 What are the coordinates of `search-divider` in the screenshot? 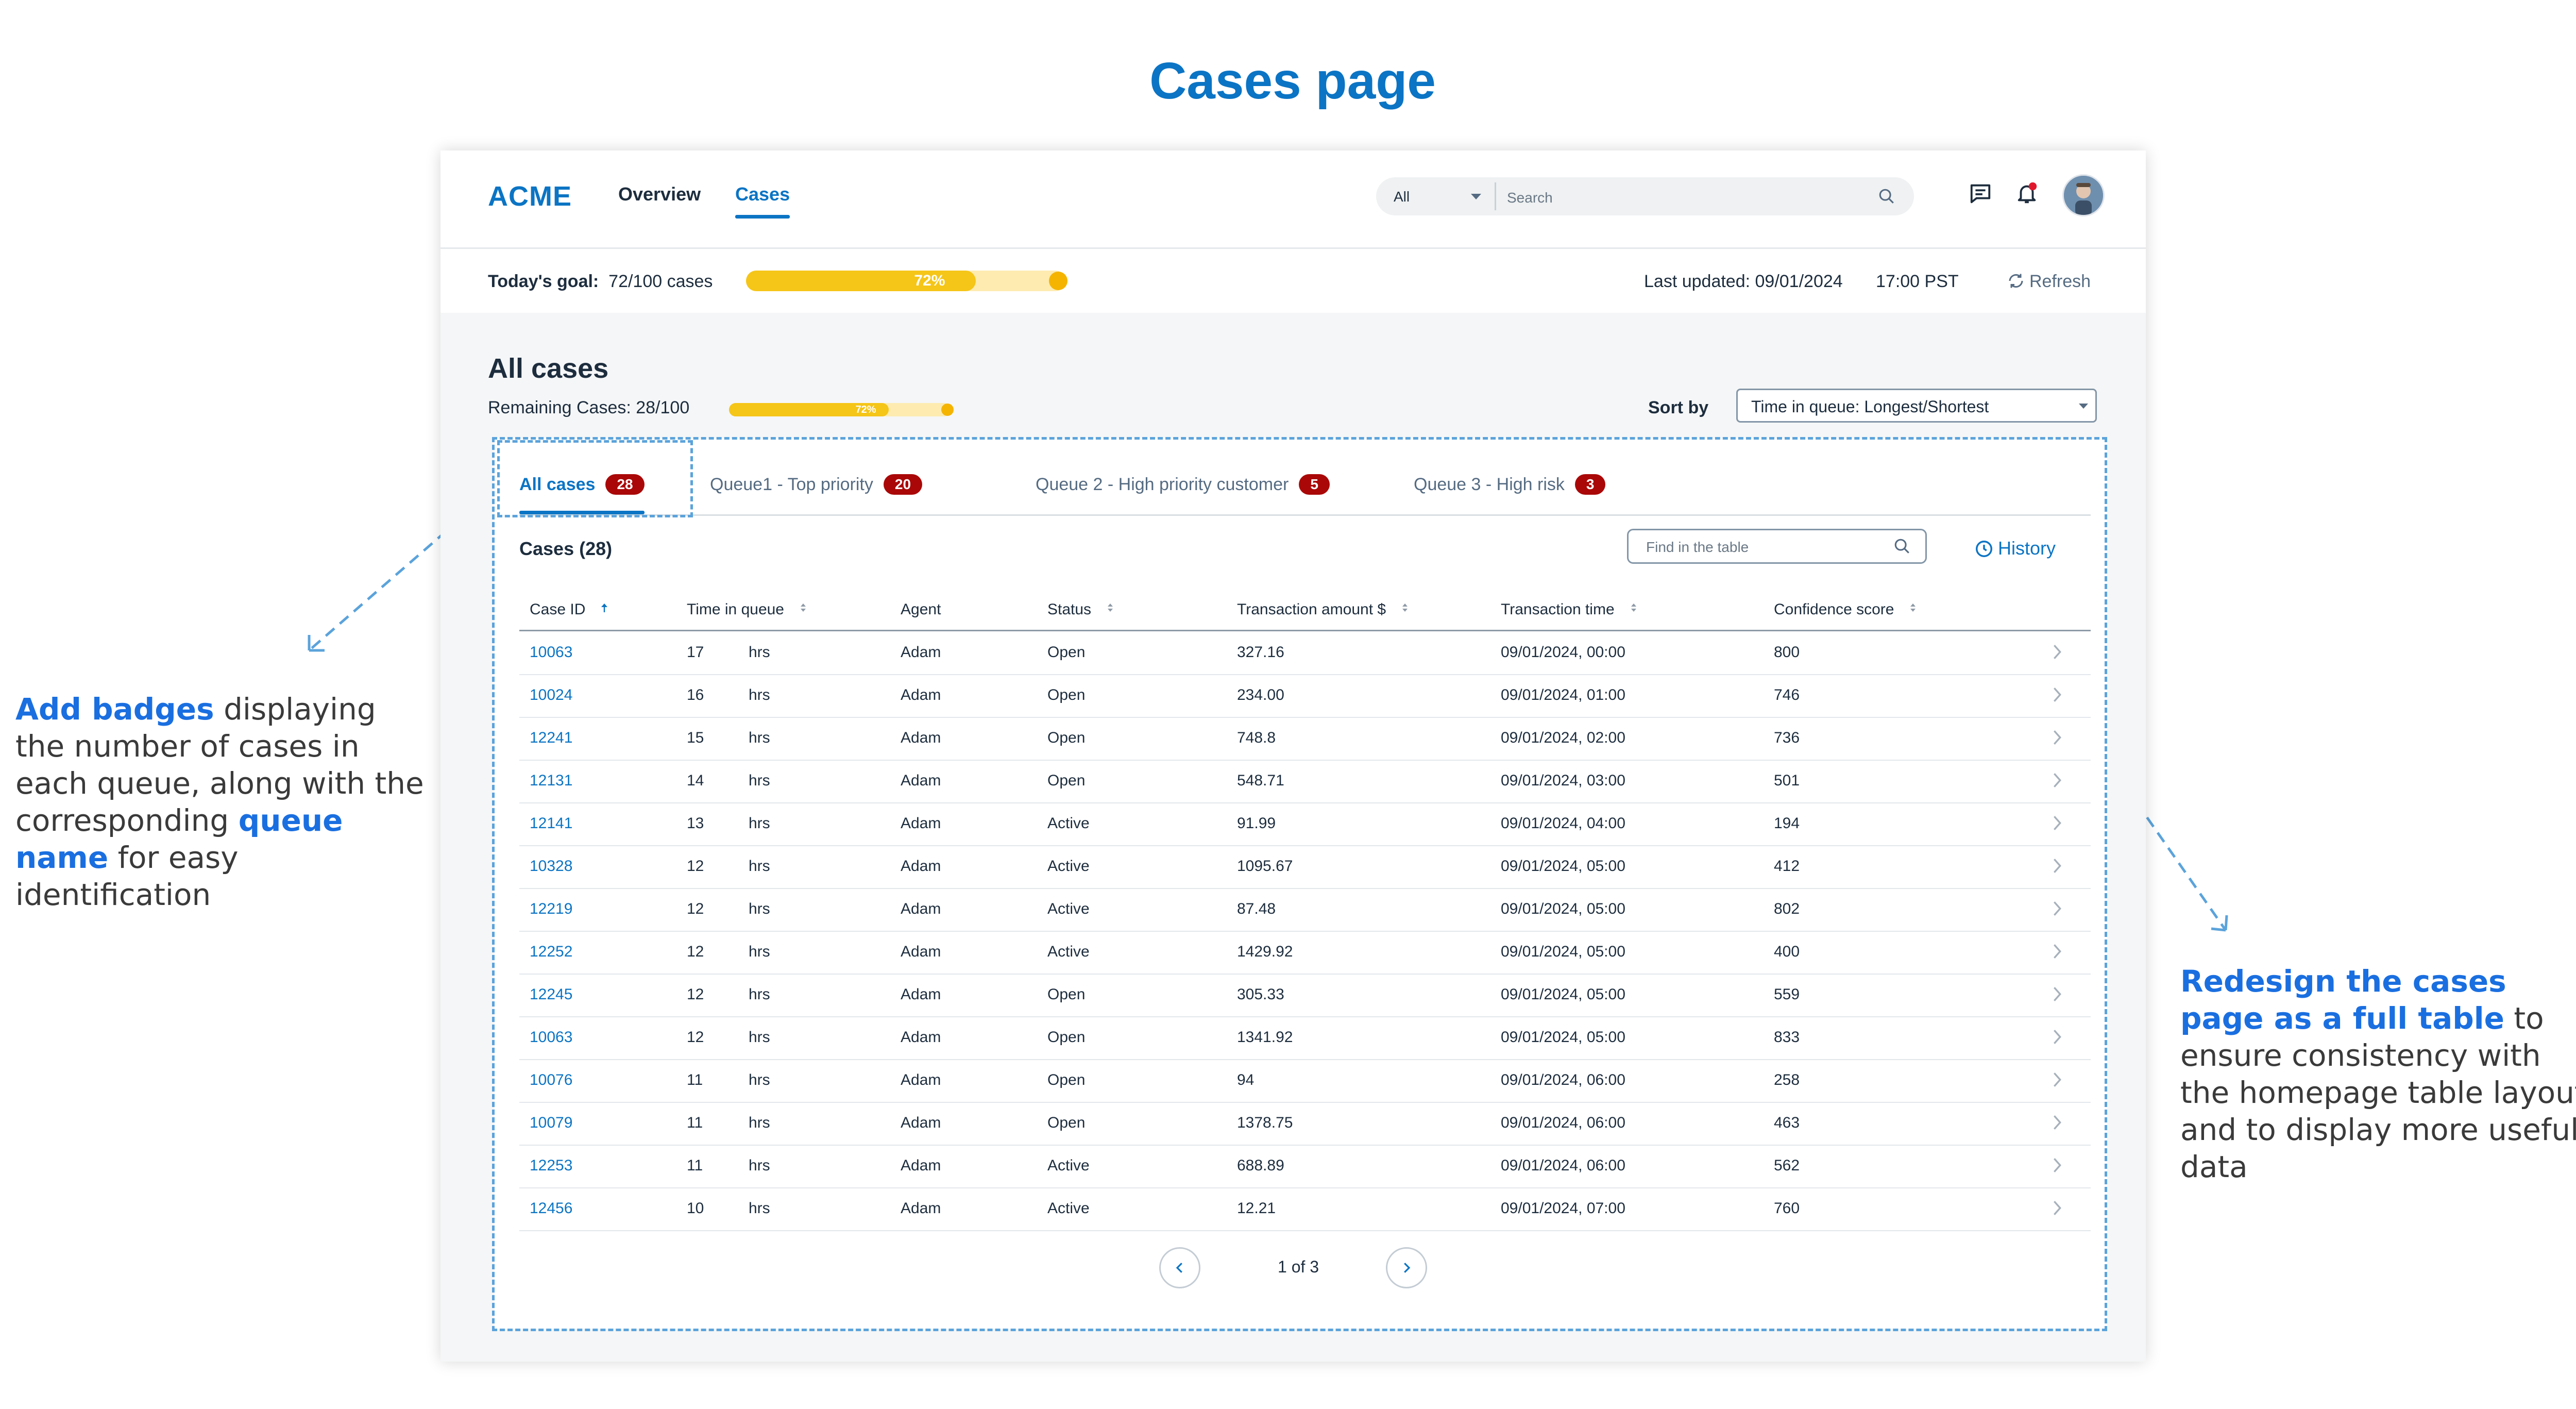 It's located at (1495, 196).